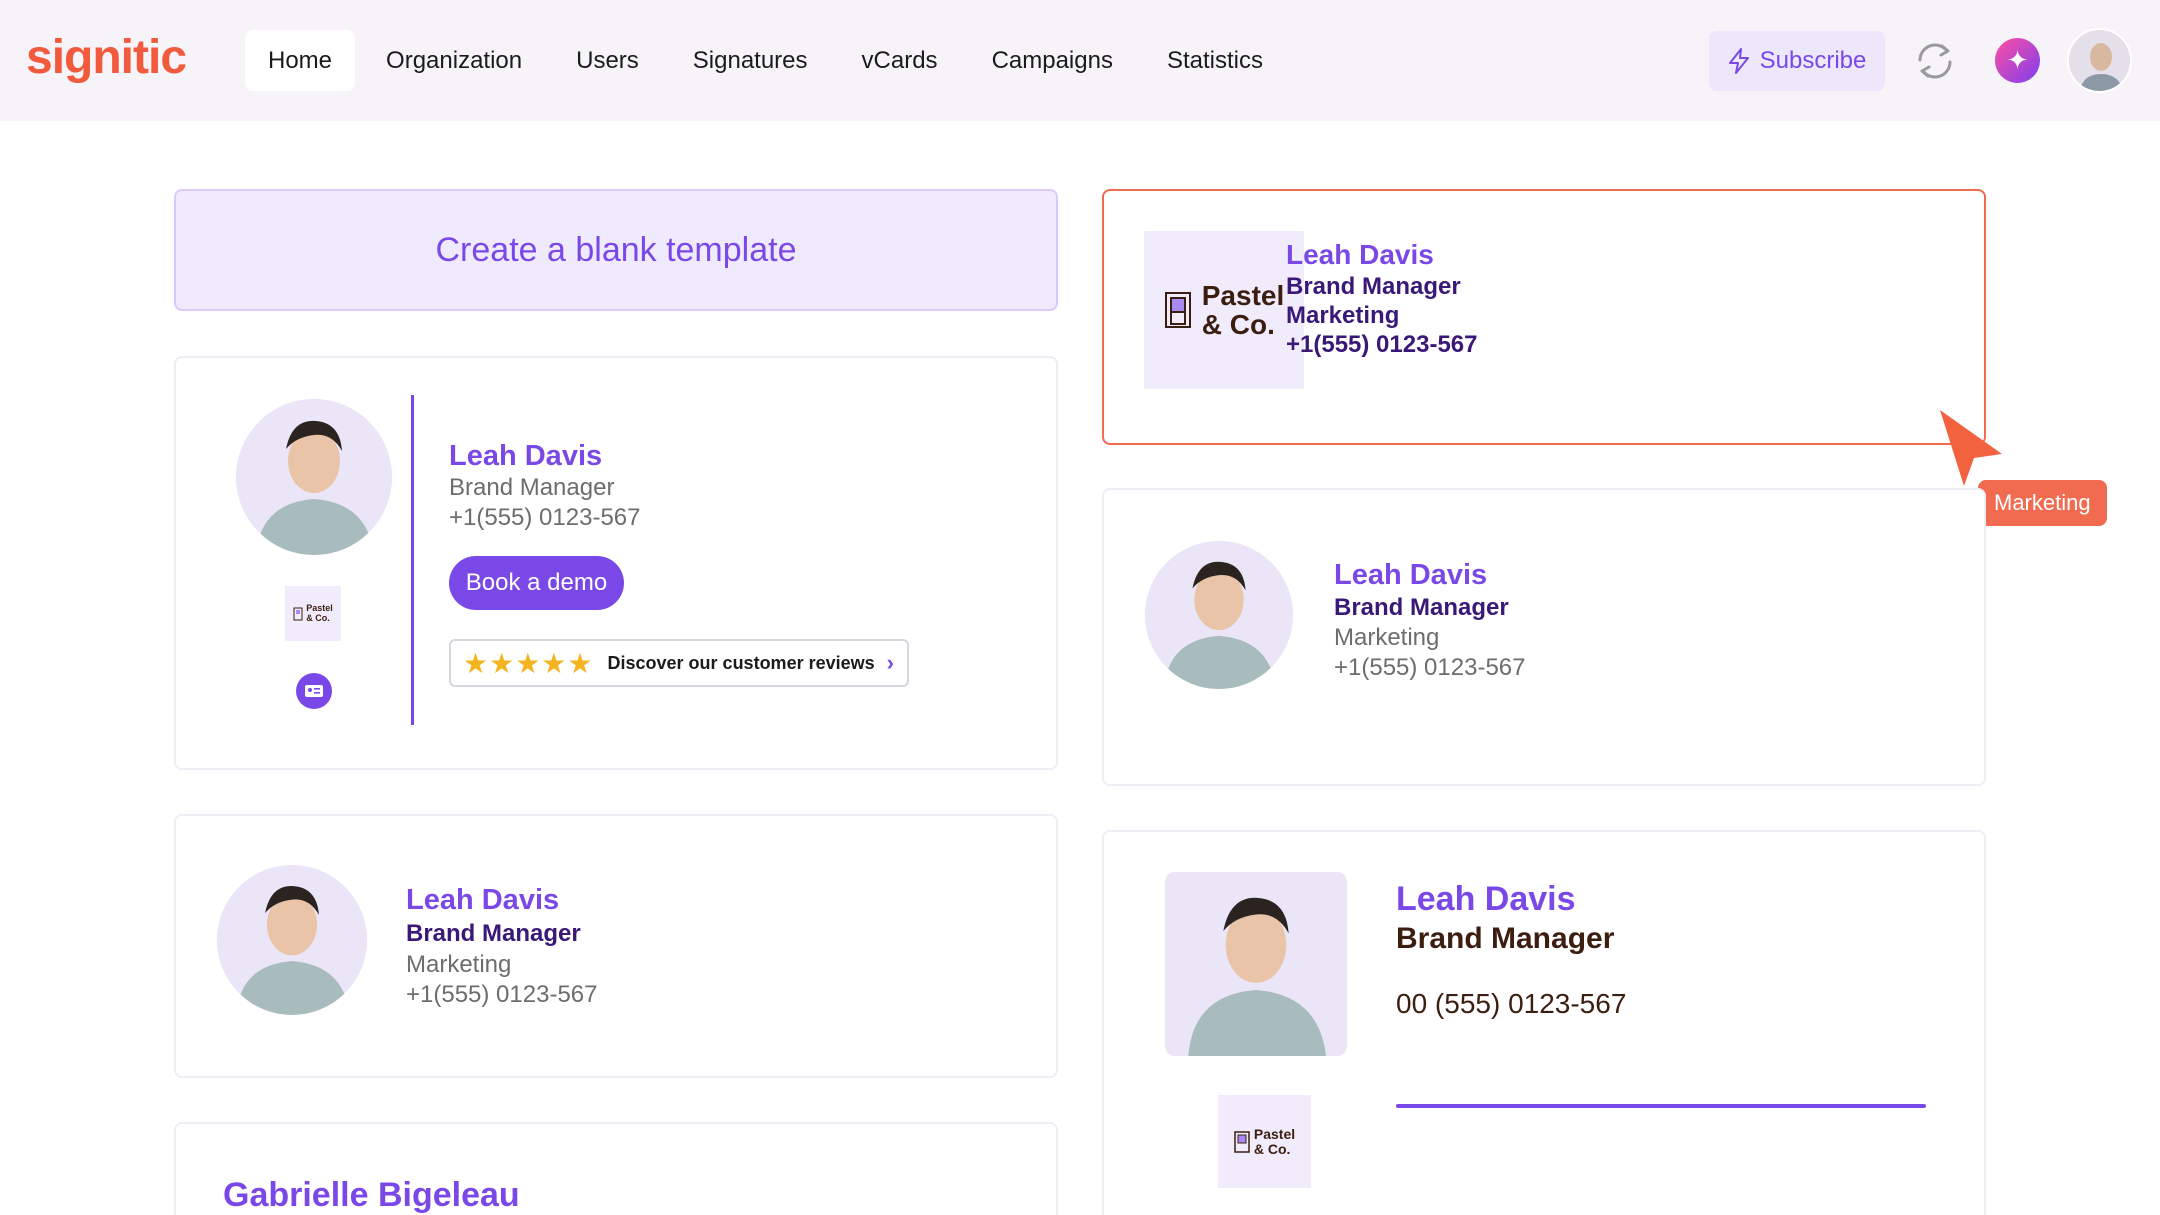  I want to click on customer-reviews-banner: ★★★★★ Discover our customer reviews ›, so click(679, 663).